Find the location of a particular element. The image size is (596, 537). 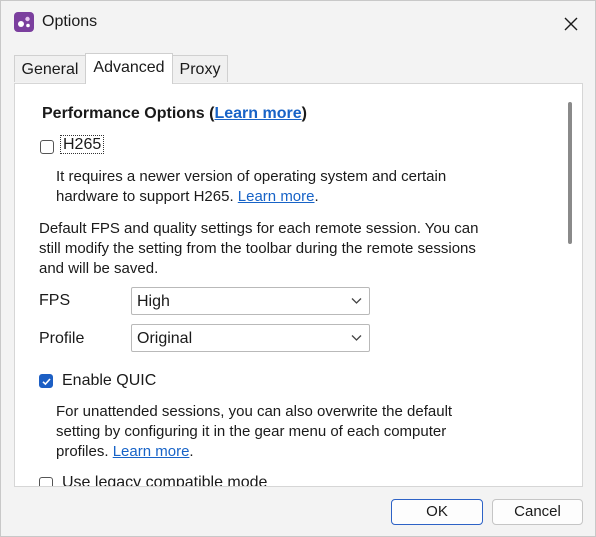

close-icon is located at coordinates (571, 24).